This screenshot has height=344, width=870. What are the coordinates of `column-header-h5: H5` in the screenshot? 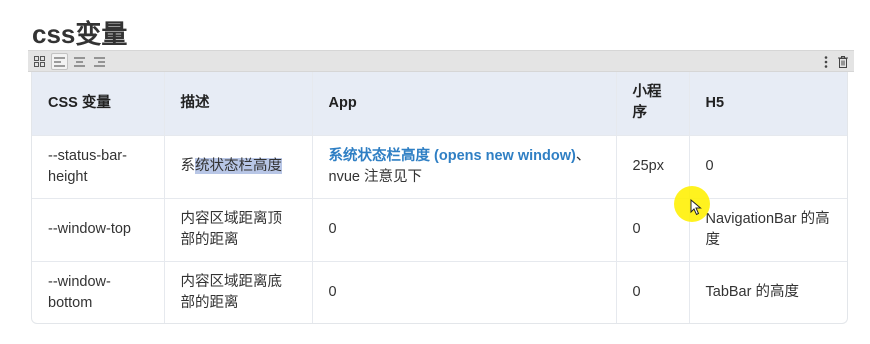 It's located at (768, 104).